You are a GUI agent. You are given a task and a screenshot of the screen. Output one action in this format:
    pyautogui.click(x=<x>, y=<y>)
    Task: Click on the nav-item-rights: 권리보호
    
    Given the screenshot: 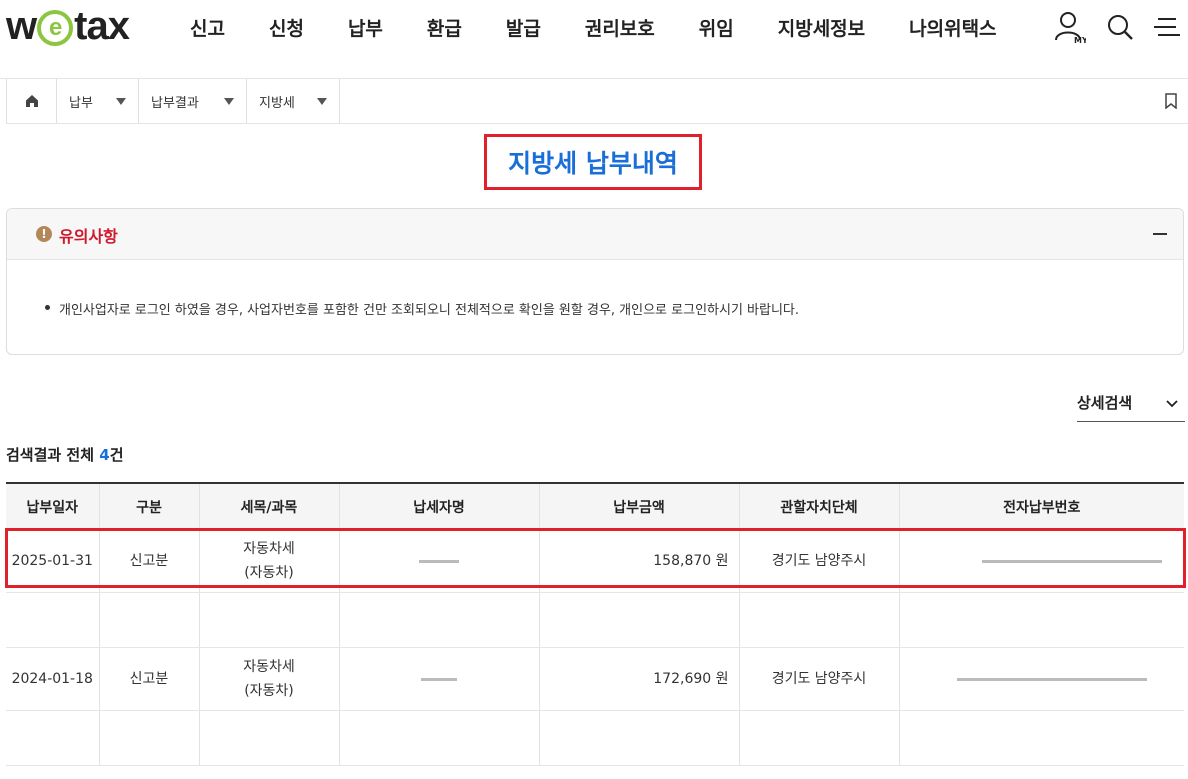 What is the action you would take?
    pyautogui.click(x=620, y=27)
    